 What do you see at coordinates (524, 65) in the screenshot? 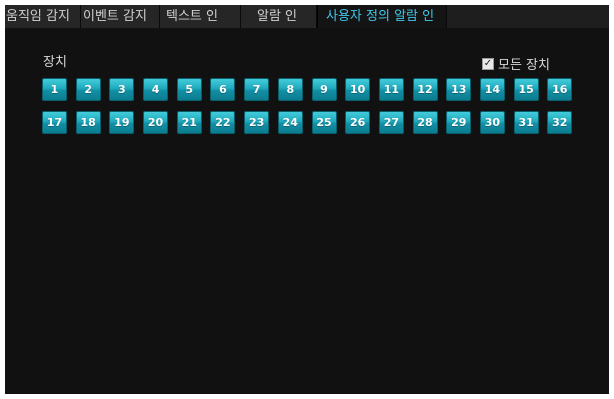
I see `all-devices-label: 모든 장치` at bounding box center [524, 65].